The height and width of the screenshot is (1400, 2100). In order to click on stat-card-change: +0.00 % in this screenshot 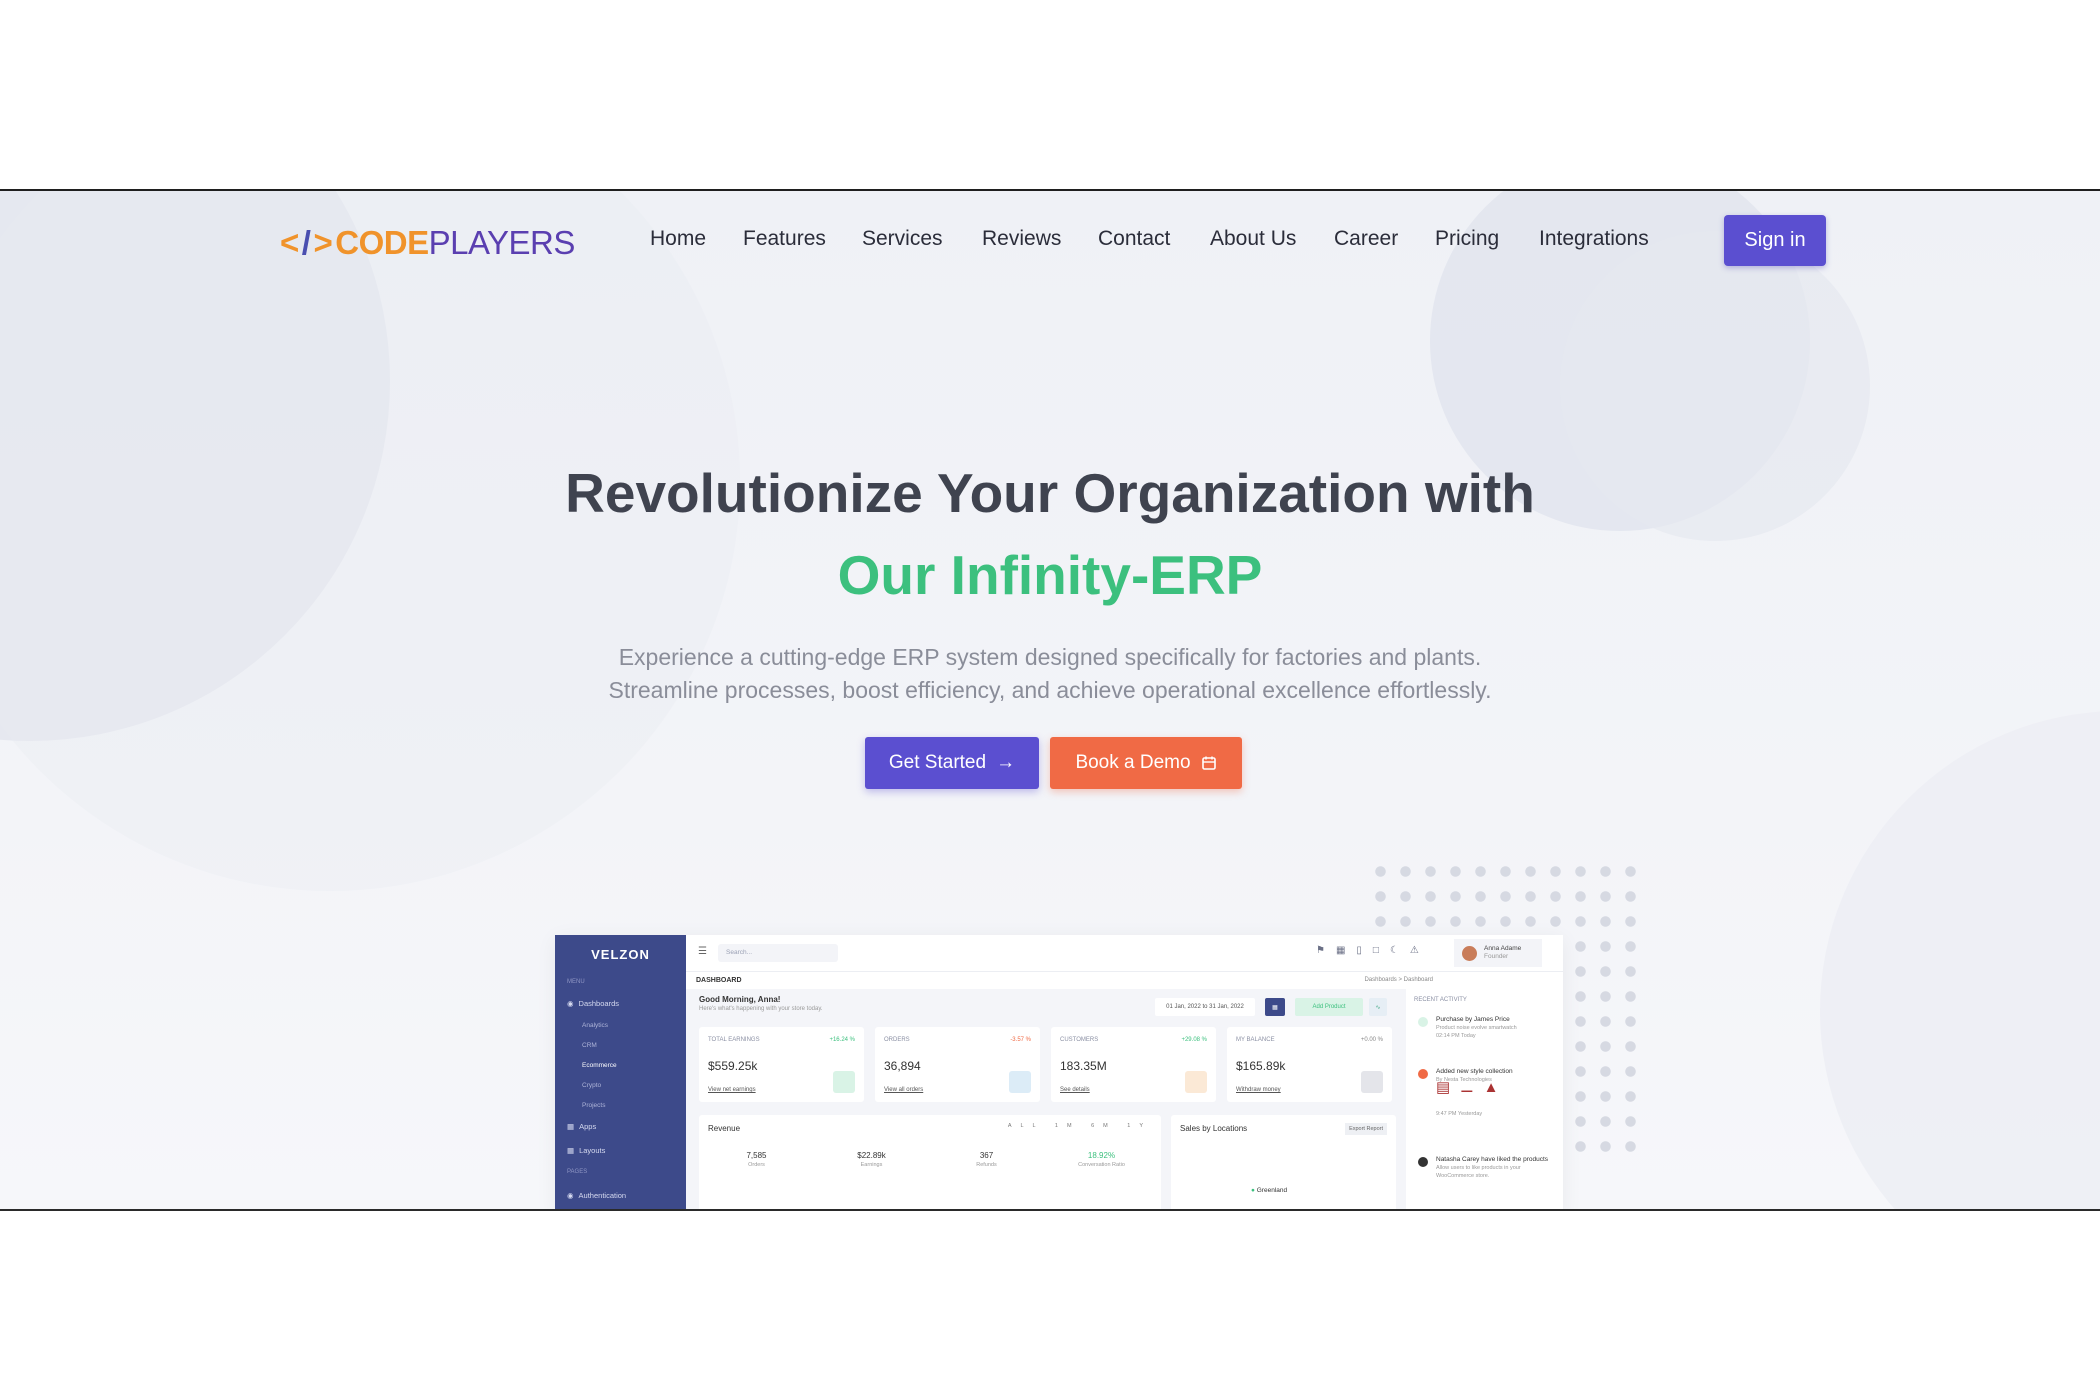, I will do `click(1371, 1040)`.